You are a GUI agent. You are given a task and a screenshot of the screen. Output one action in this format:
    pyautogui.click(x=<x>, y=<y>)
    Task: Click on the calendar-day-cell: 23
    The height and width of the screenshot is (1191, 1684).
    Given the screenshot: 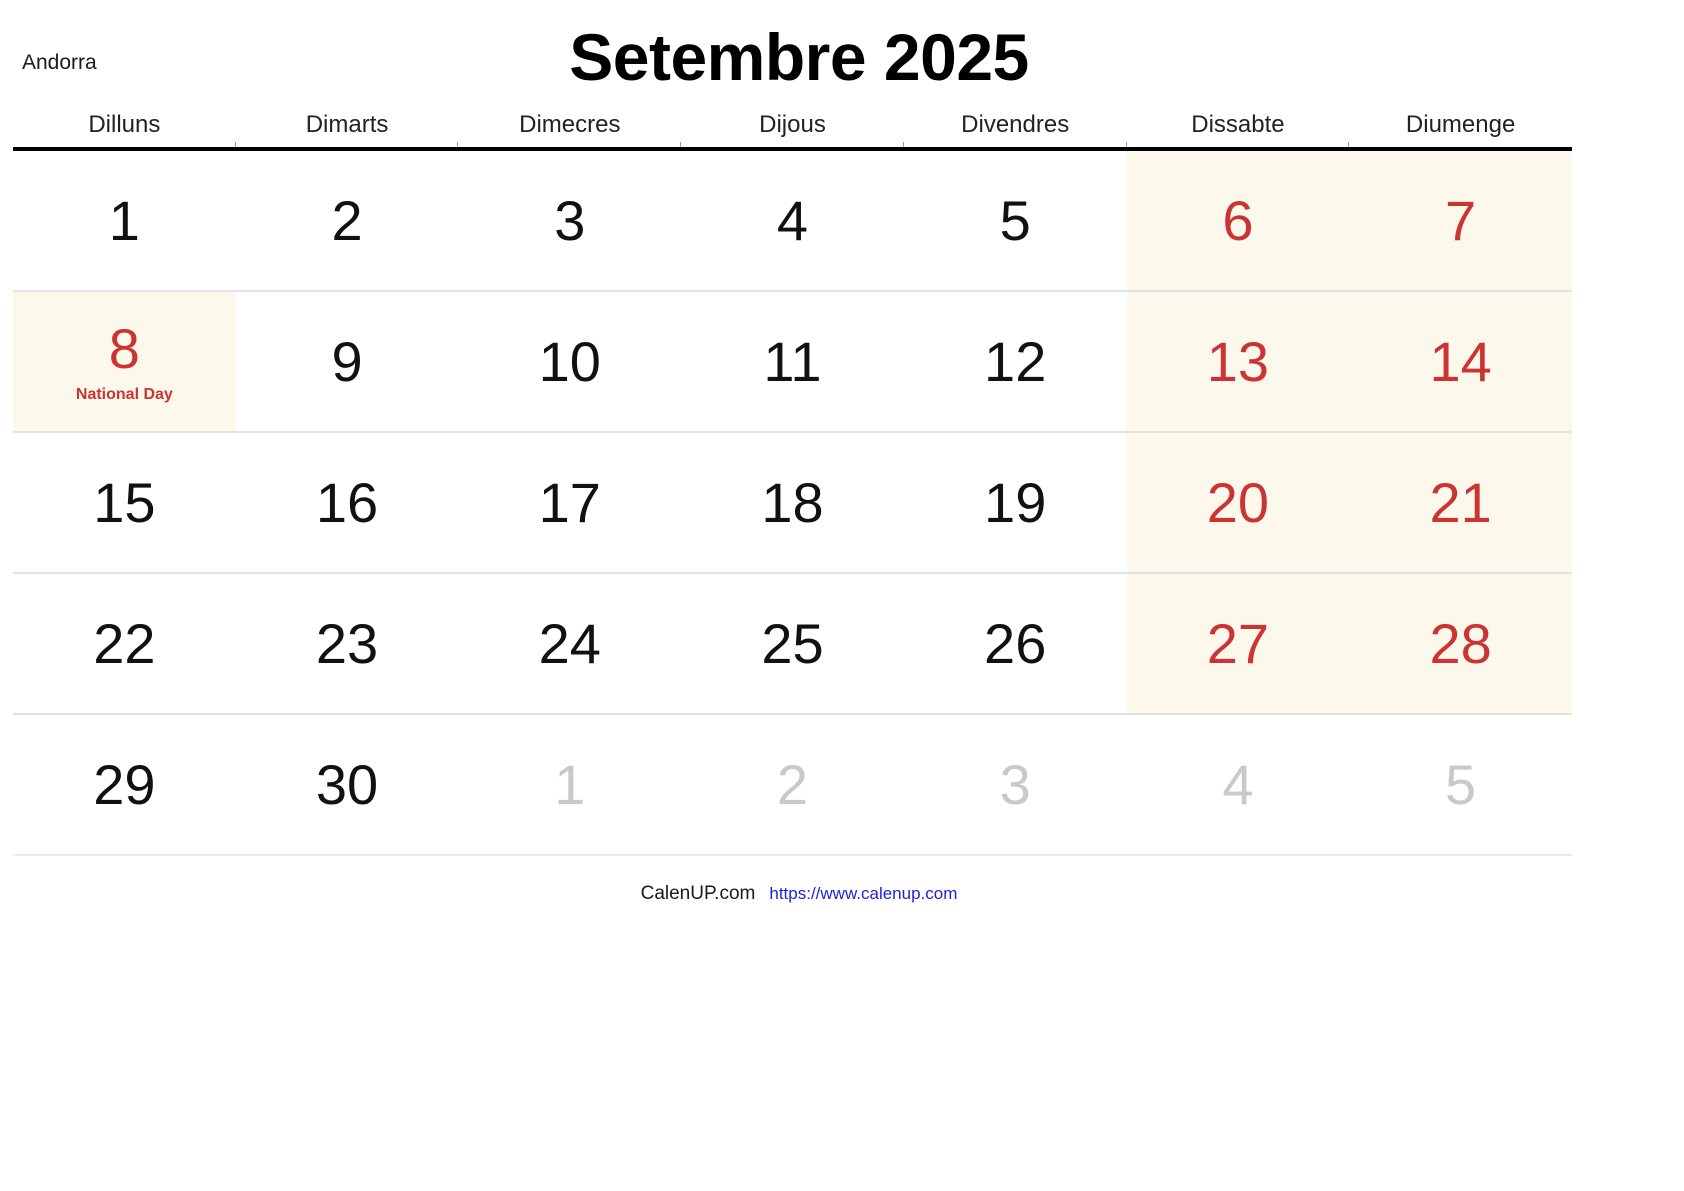 What is the action you would take?
    pyautogui.click(x=347, y=643)
    